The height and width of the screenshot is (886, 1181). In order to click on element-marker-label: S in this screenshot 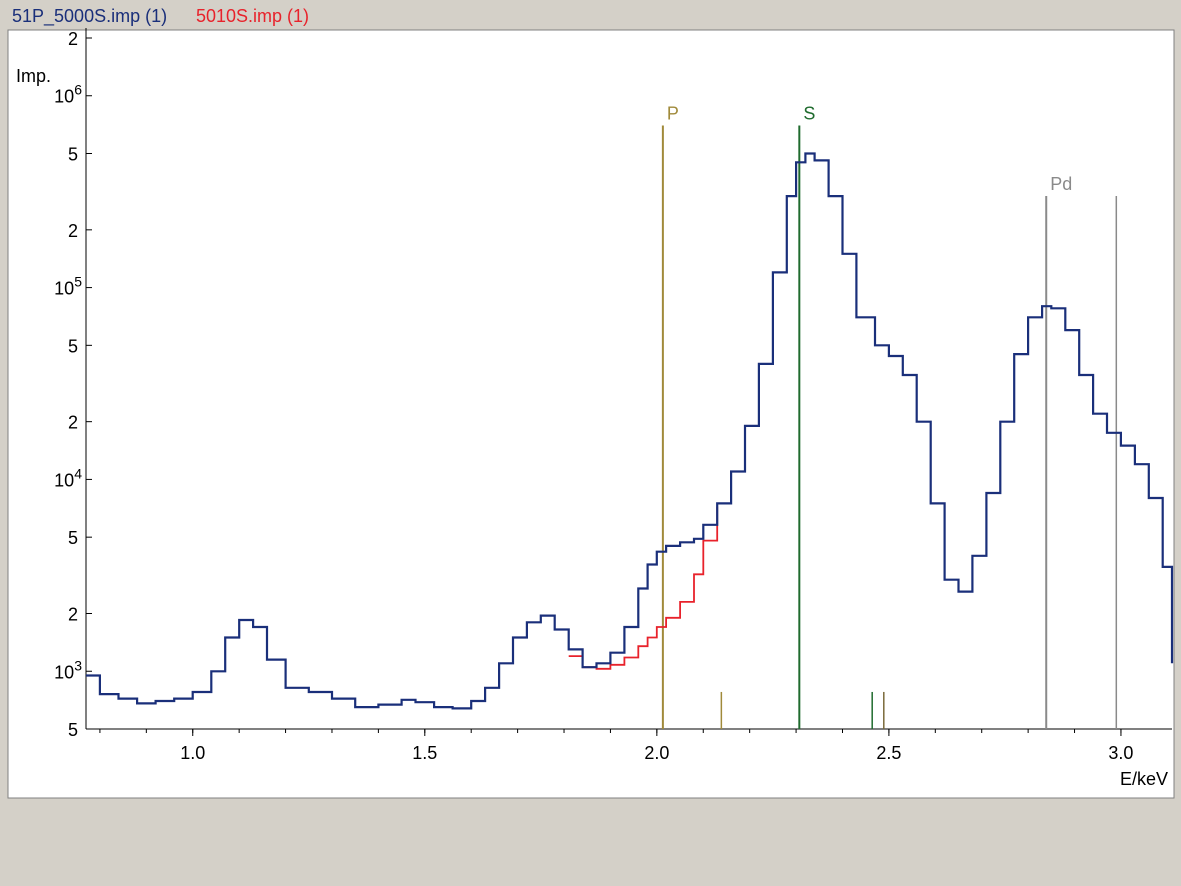, I will do `click(809, 113)`.